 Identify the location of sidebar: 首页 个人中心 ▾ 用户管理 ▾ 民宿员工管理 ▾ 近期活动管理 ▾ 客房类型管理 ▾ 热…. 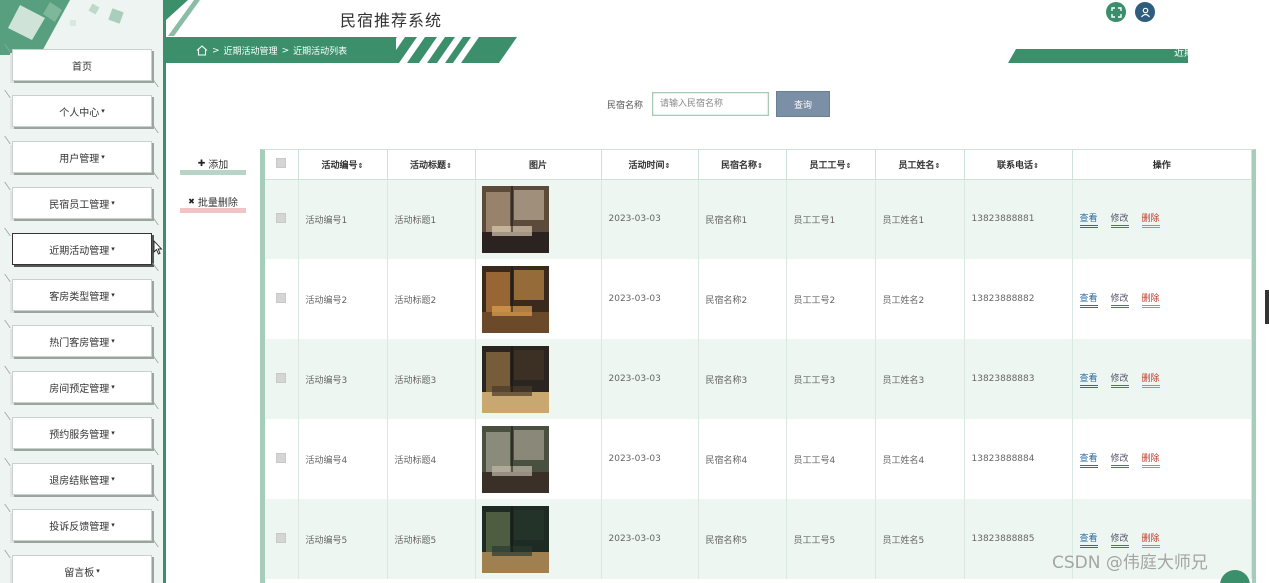
(83, 291).